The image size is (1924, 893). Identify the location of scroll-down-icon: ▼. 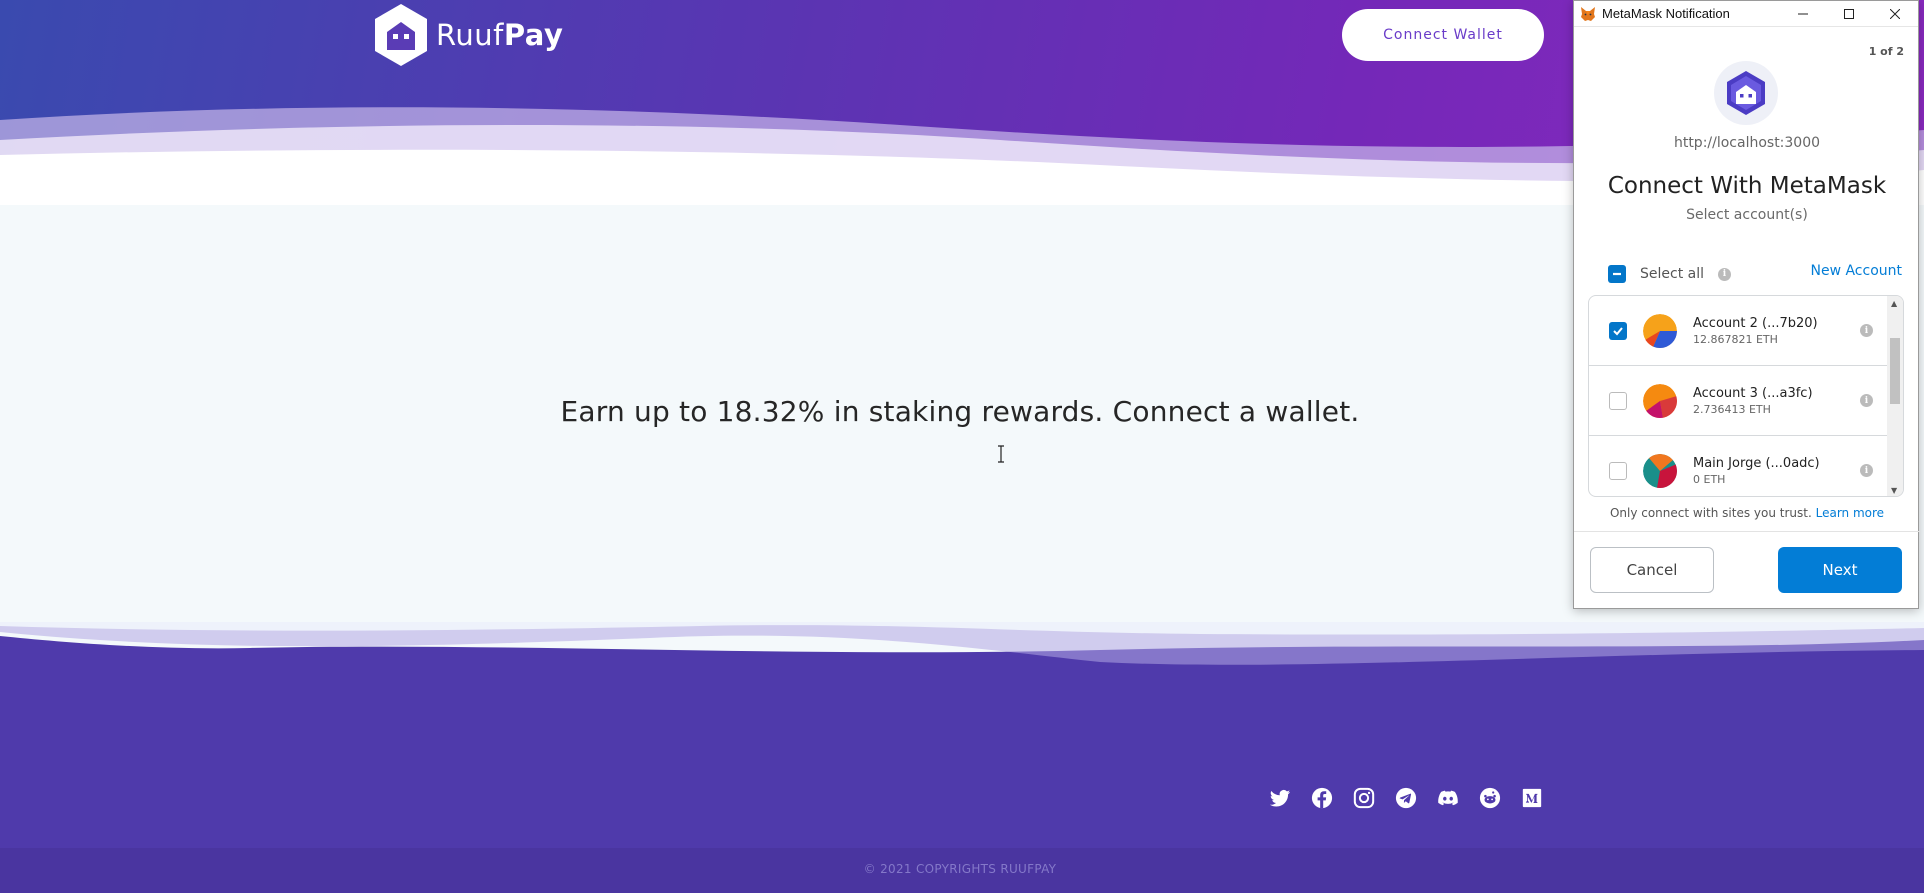
(1894, 490).